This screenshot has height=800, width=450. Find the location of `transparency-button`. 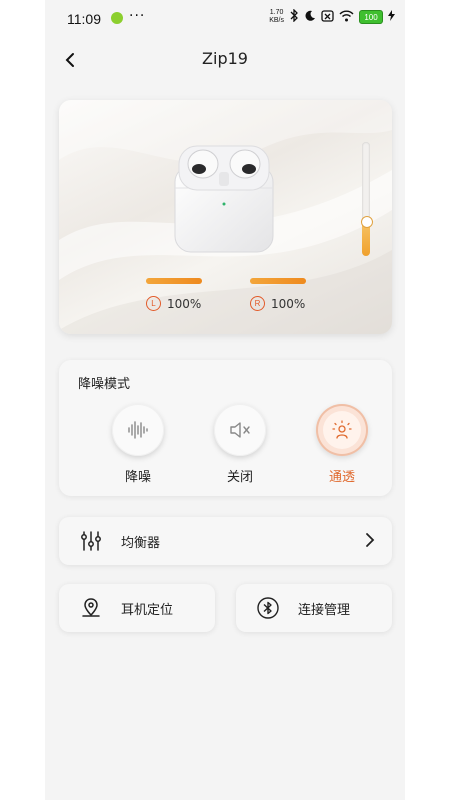

transparency-button is located at coordinates (342, 430).